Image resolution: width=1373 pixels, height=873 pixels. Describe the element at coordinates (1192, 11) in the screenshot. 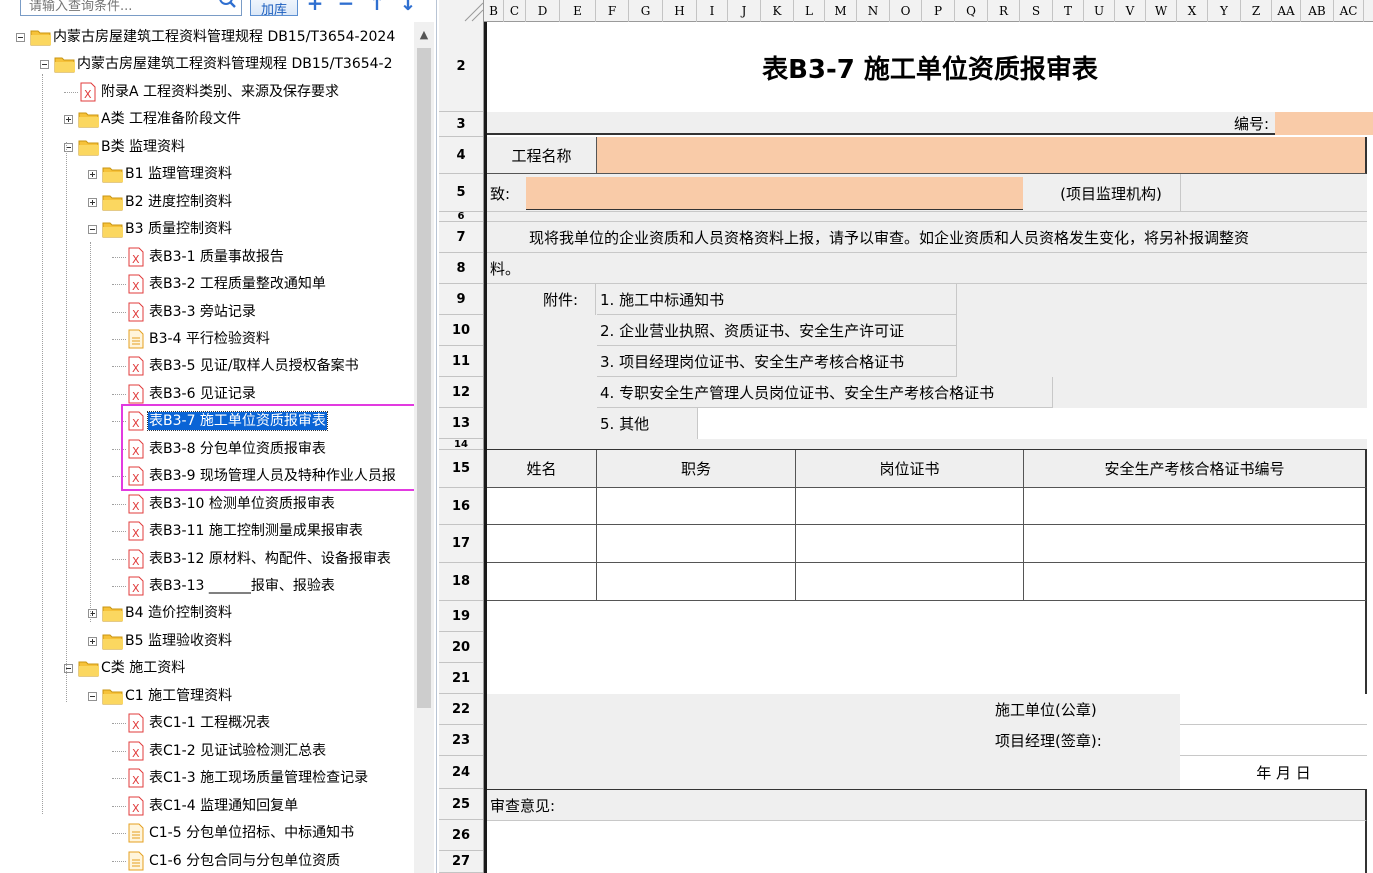

I see `column-header-x: X` at that location.